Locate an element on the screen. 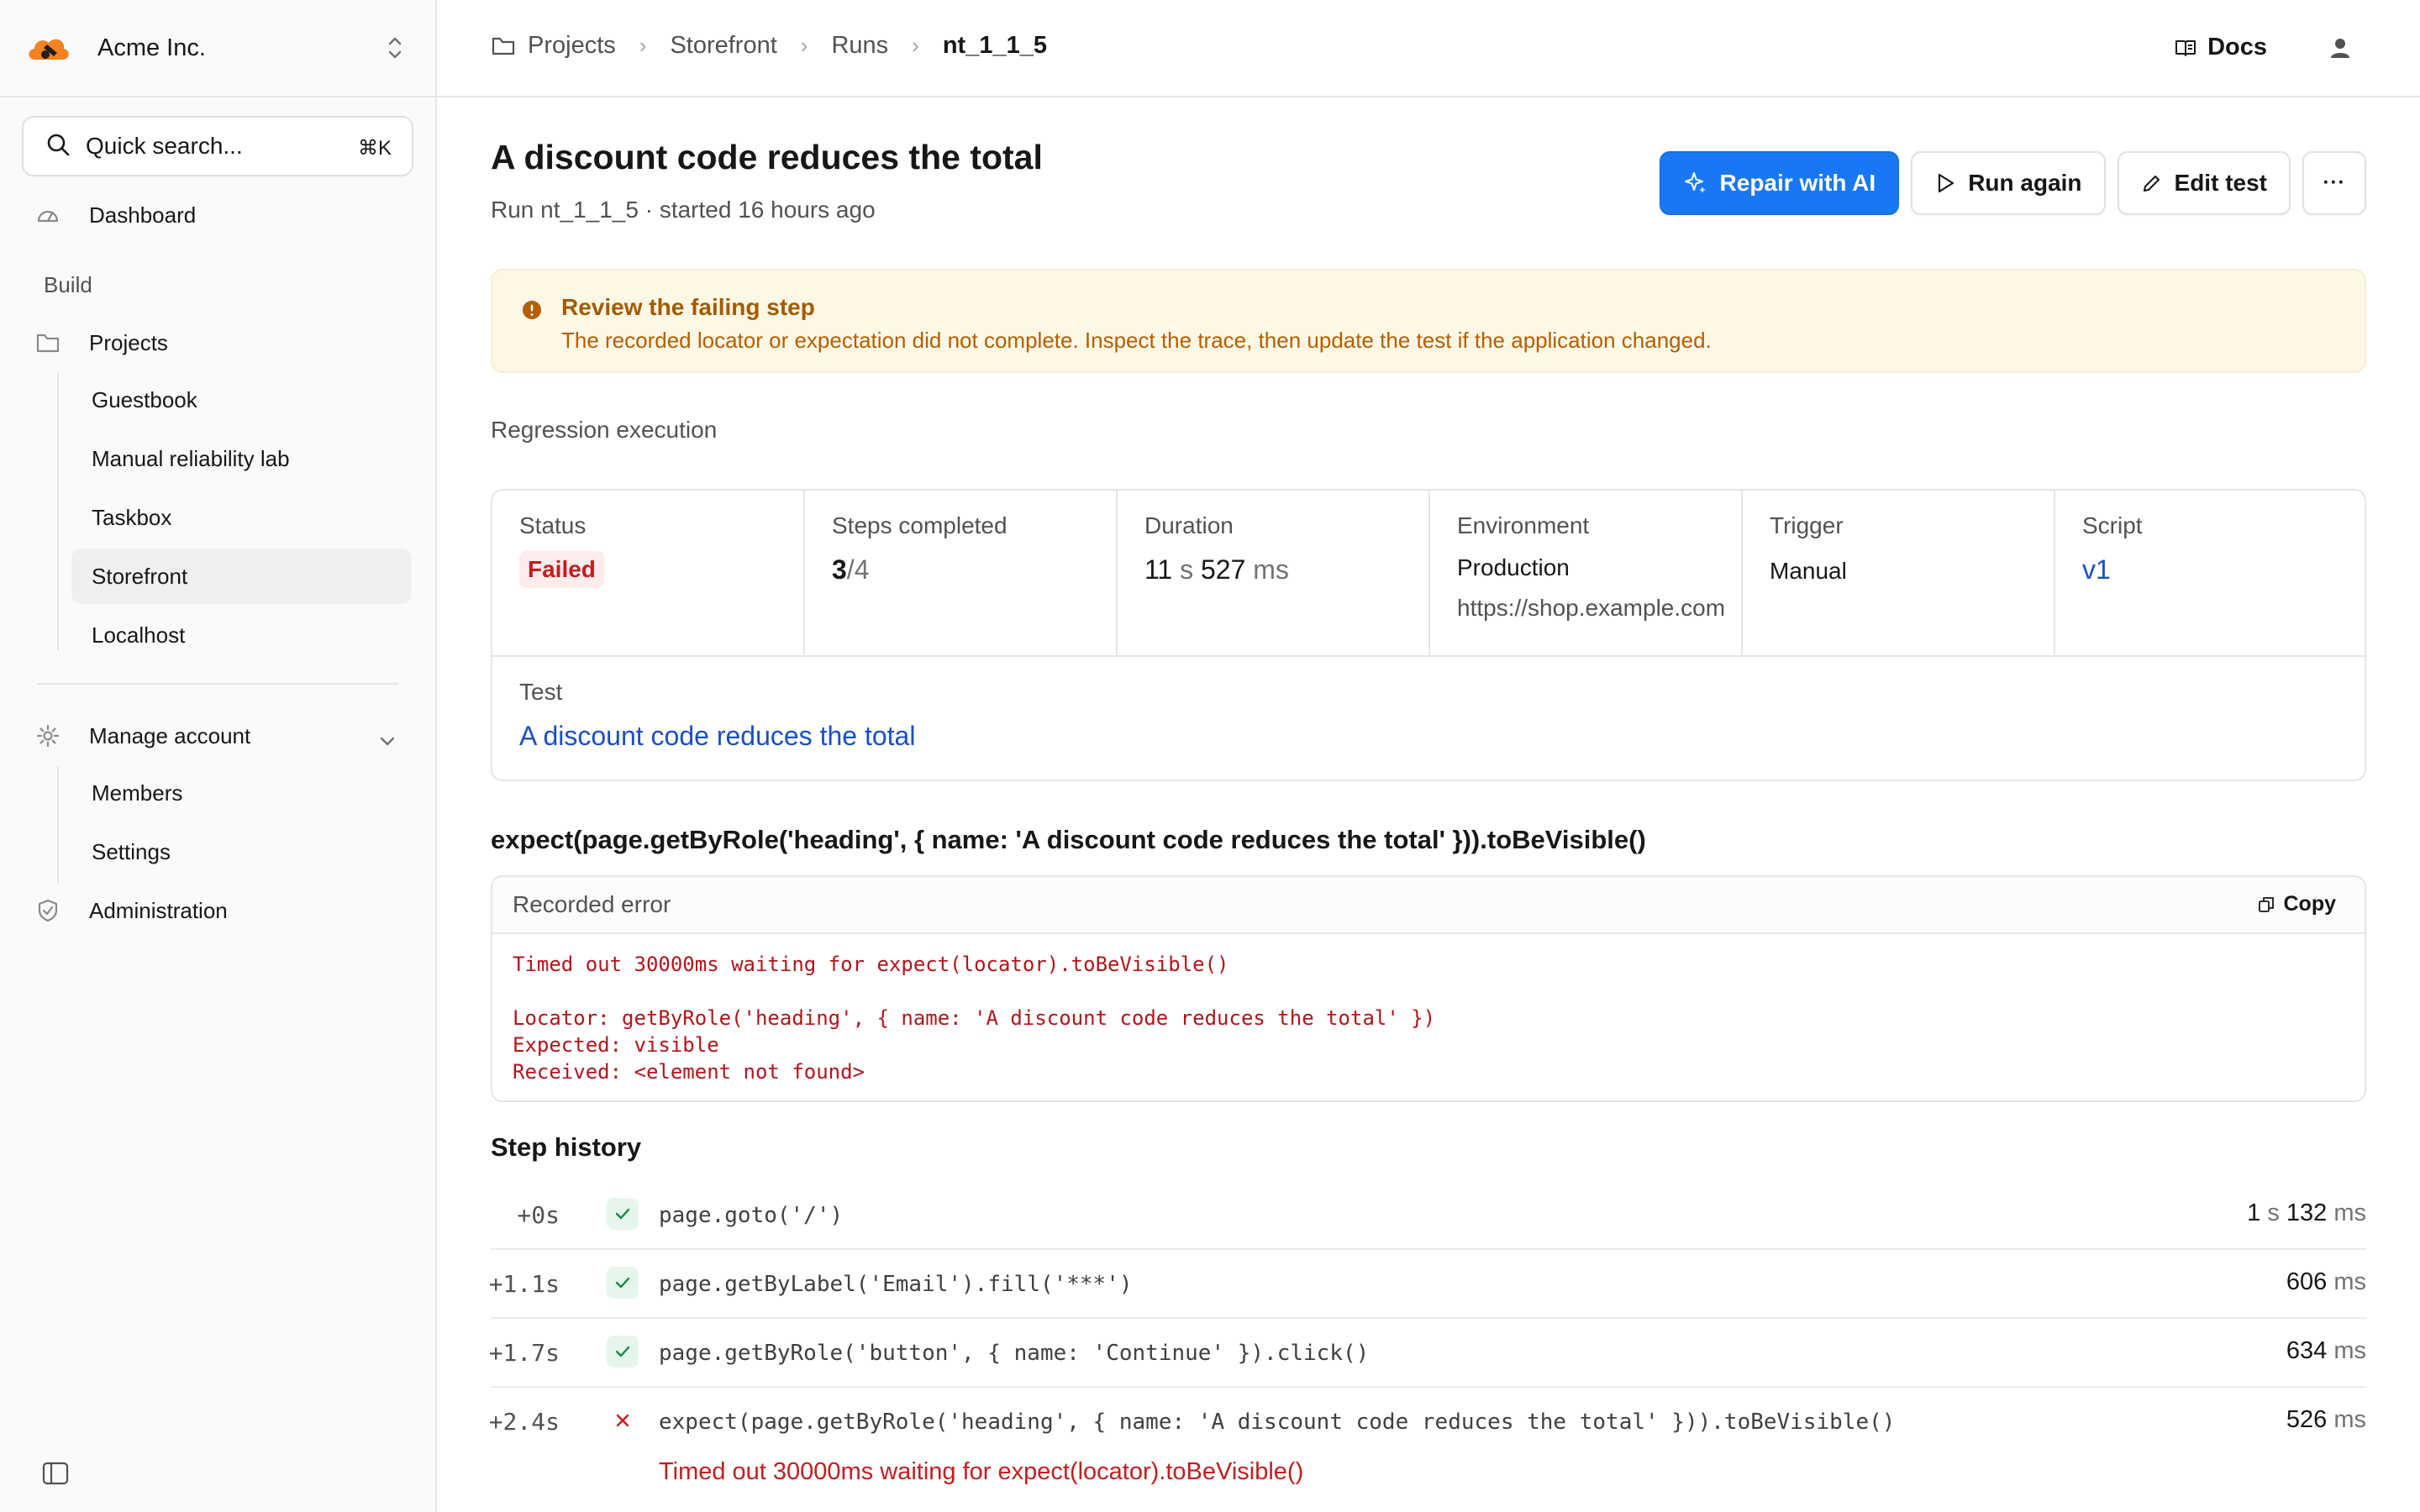 The height and width of the screenshot is (1512, 2420). sidebar-item-taskbox: Taskbox is located at coordinates (241, 517).